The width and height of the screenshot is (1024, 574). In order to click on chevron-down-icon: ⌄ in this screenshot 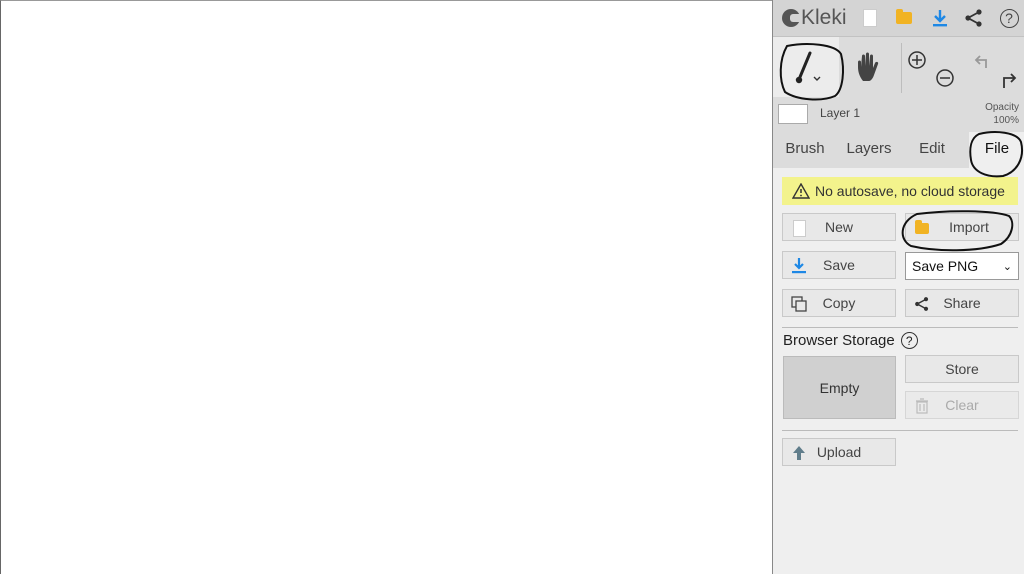, I will do `click(1007, 267)`.